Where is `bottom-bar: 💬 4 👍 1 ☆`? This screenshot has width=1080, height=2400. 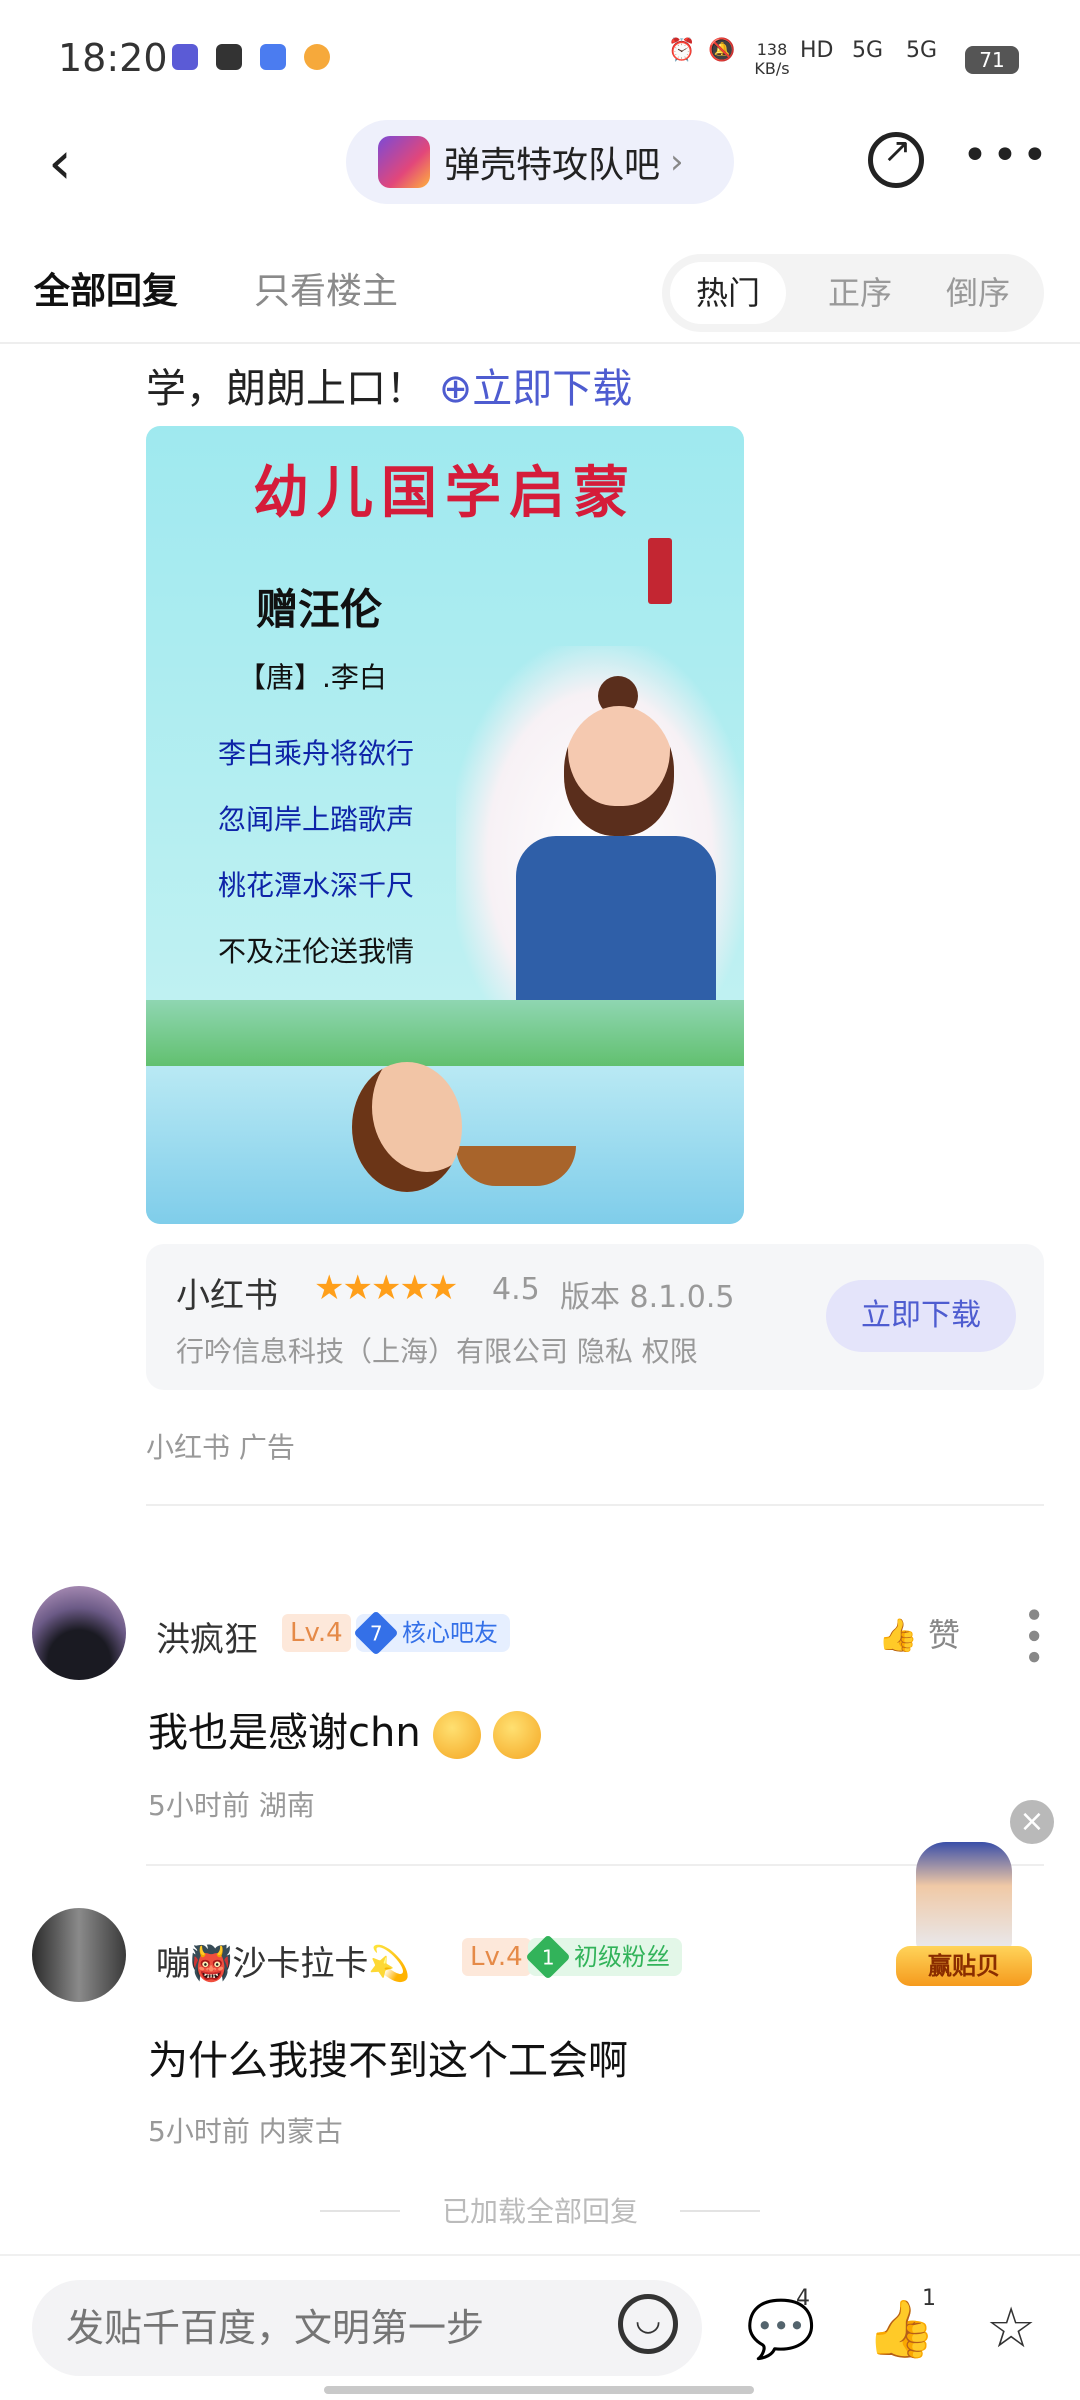 bottom-bar: 💬 4 👍 1 ☆ is located at coordinates (540, 2327).